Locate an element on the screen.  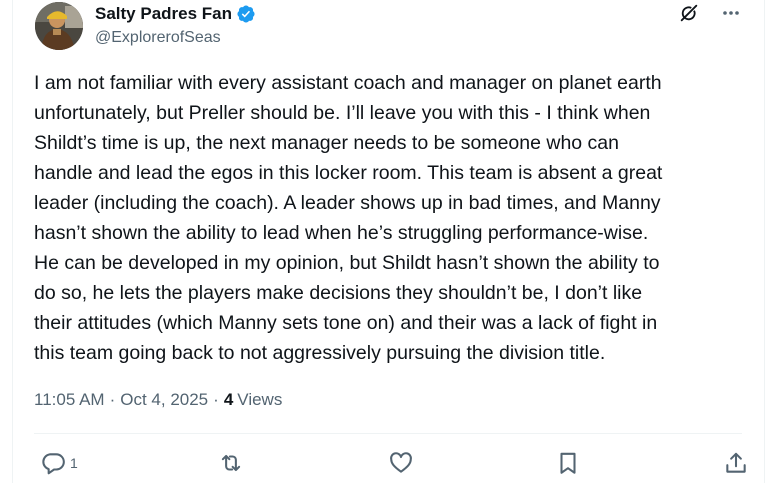
author-name-row: Salty Padres Fan is located at coordinates (175, 14).